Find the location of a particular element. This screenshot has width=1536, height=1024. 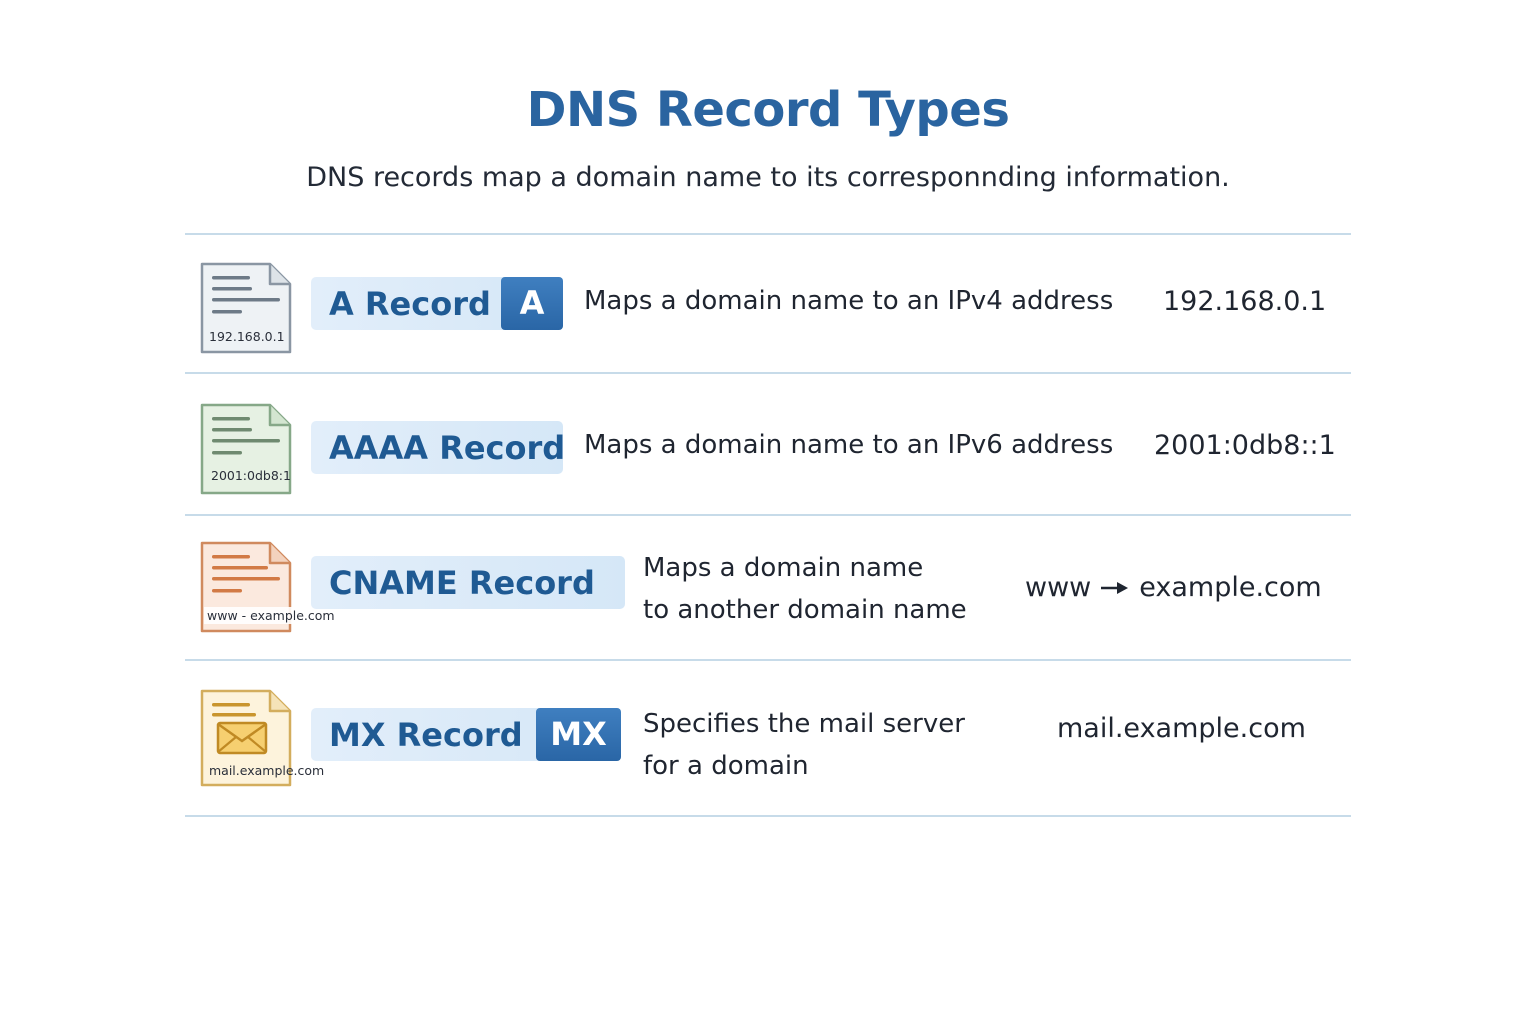

record-example-value: 192.168.0.1 is located at coordinates (1245, 301).